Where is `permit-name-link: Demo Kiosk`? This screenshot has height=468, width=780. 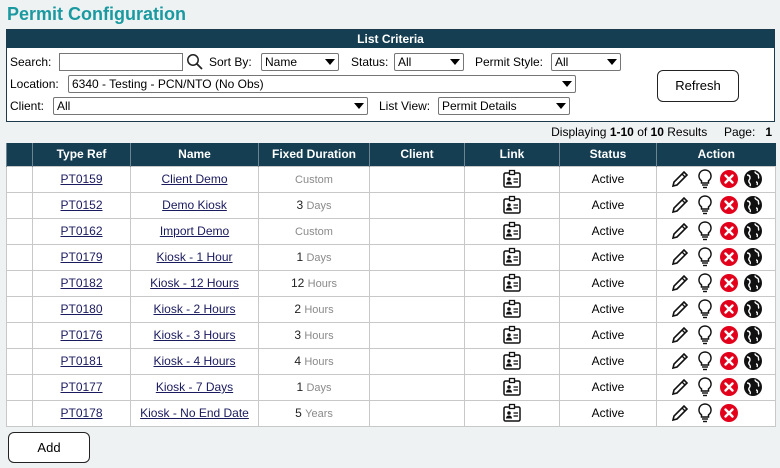
permit-name-link: Demo Kiosk is located at coordinates (194, 205).